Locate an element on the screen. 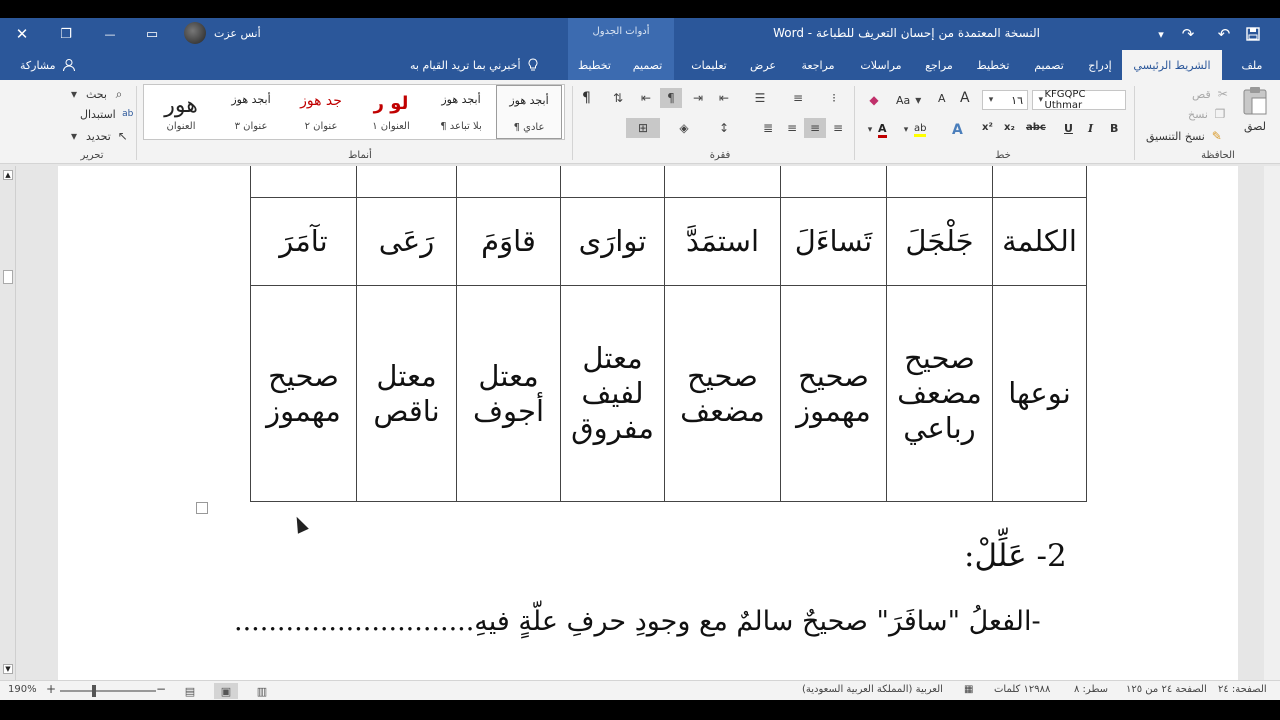  numbering-icon: ≡ is located at coordinates (798, 98).